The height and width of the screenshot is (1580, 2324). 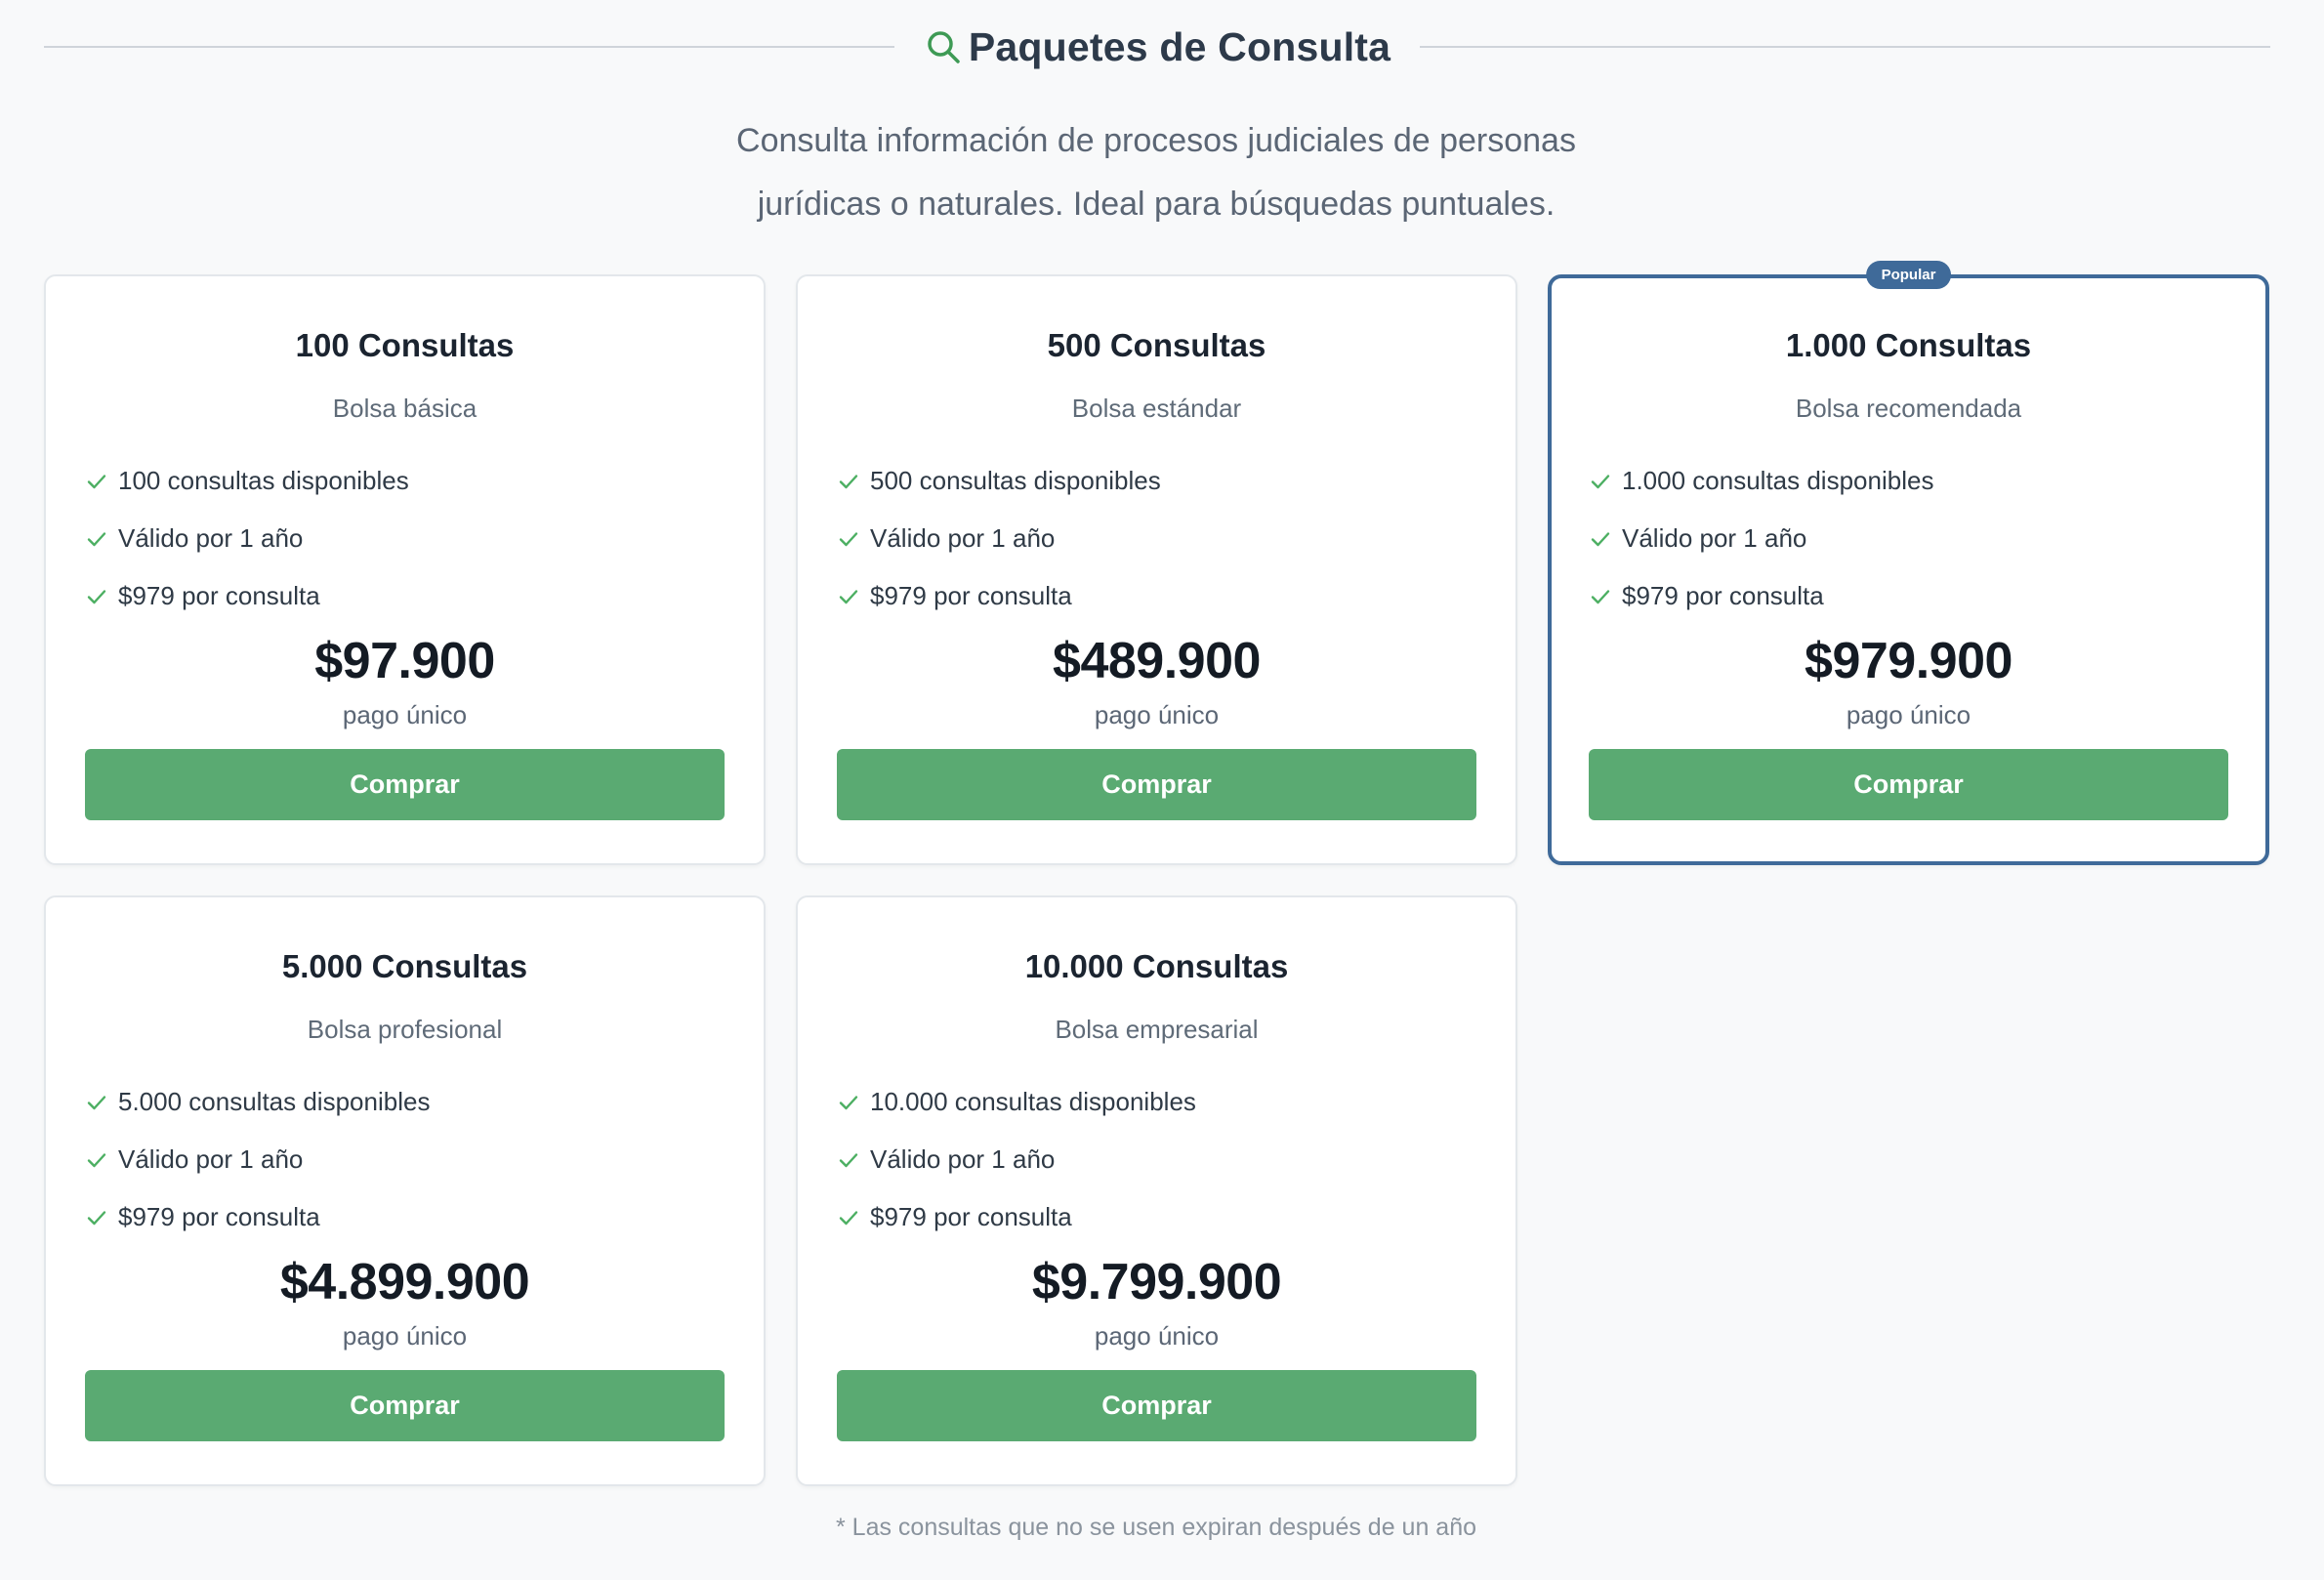 I want to click on price: $9.799.900, so click(x=1157, y=1282).